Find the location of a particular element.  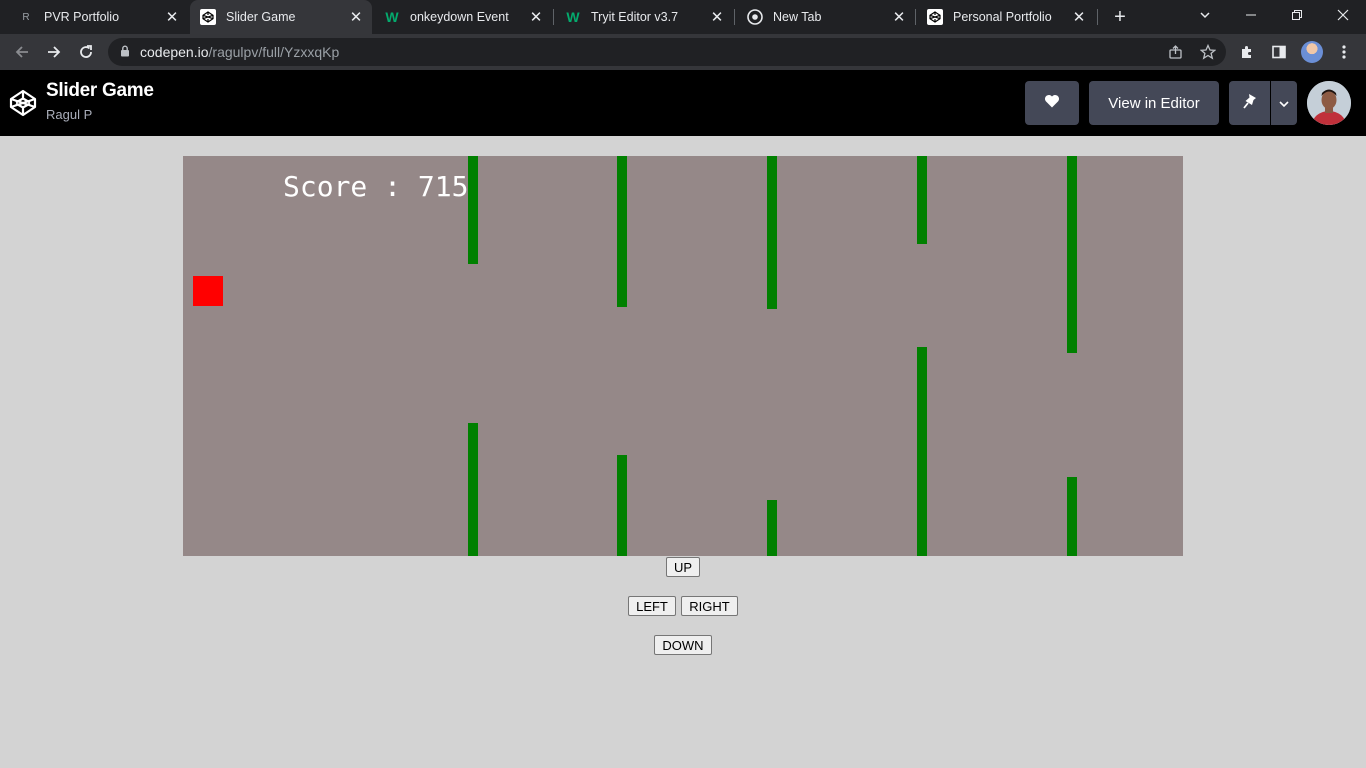

bookmark-star-icon is located at coordinates (1208, 52).